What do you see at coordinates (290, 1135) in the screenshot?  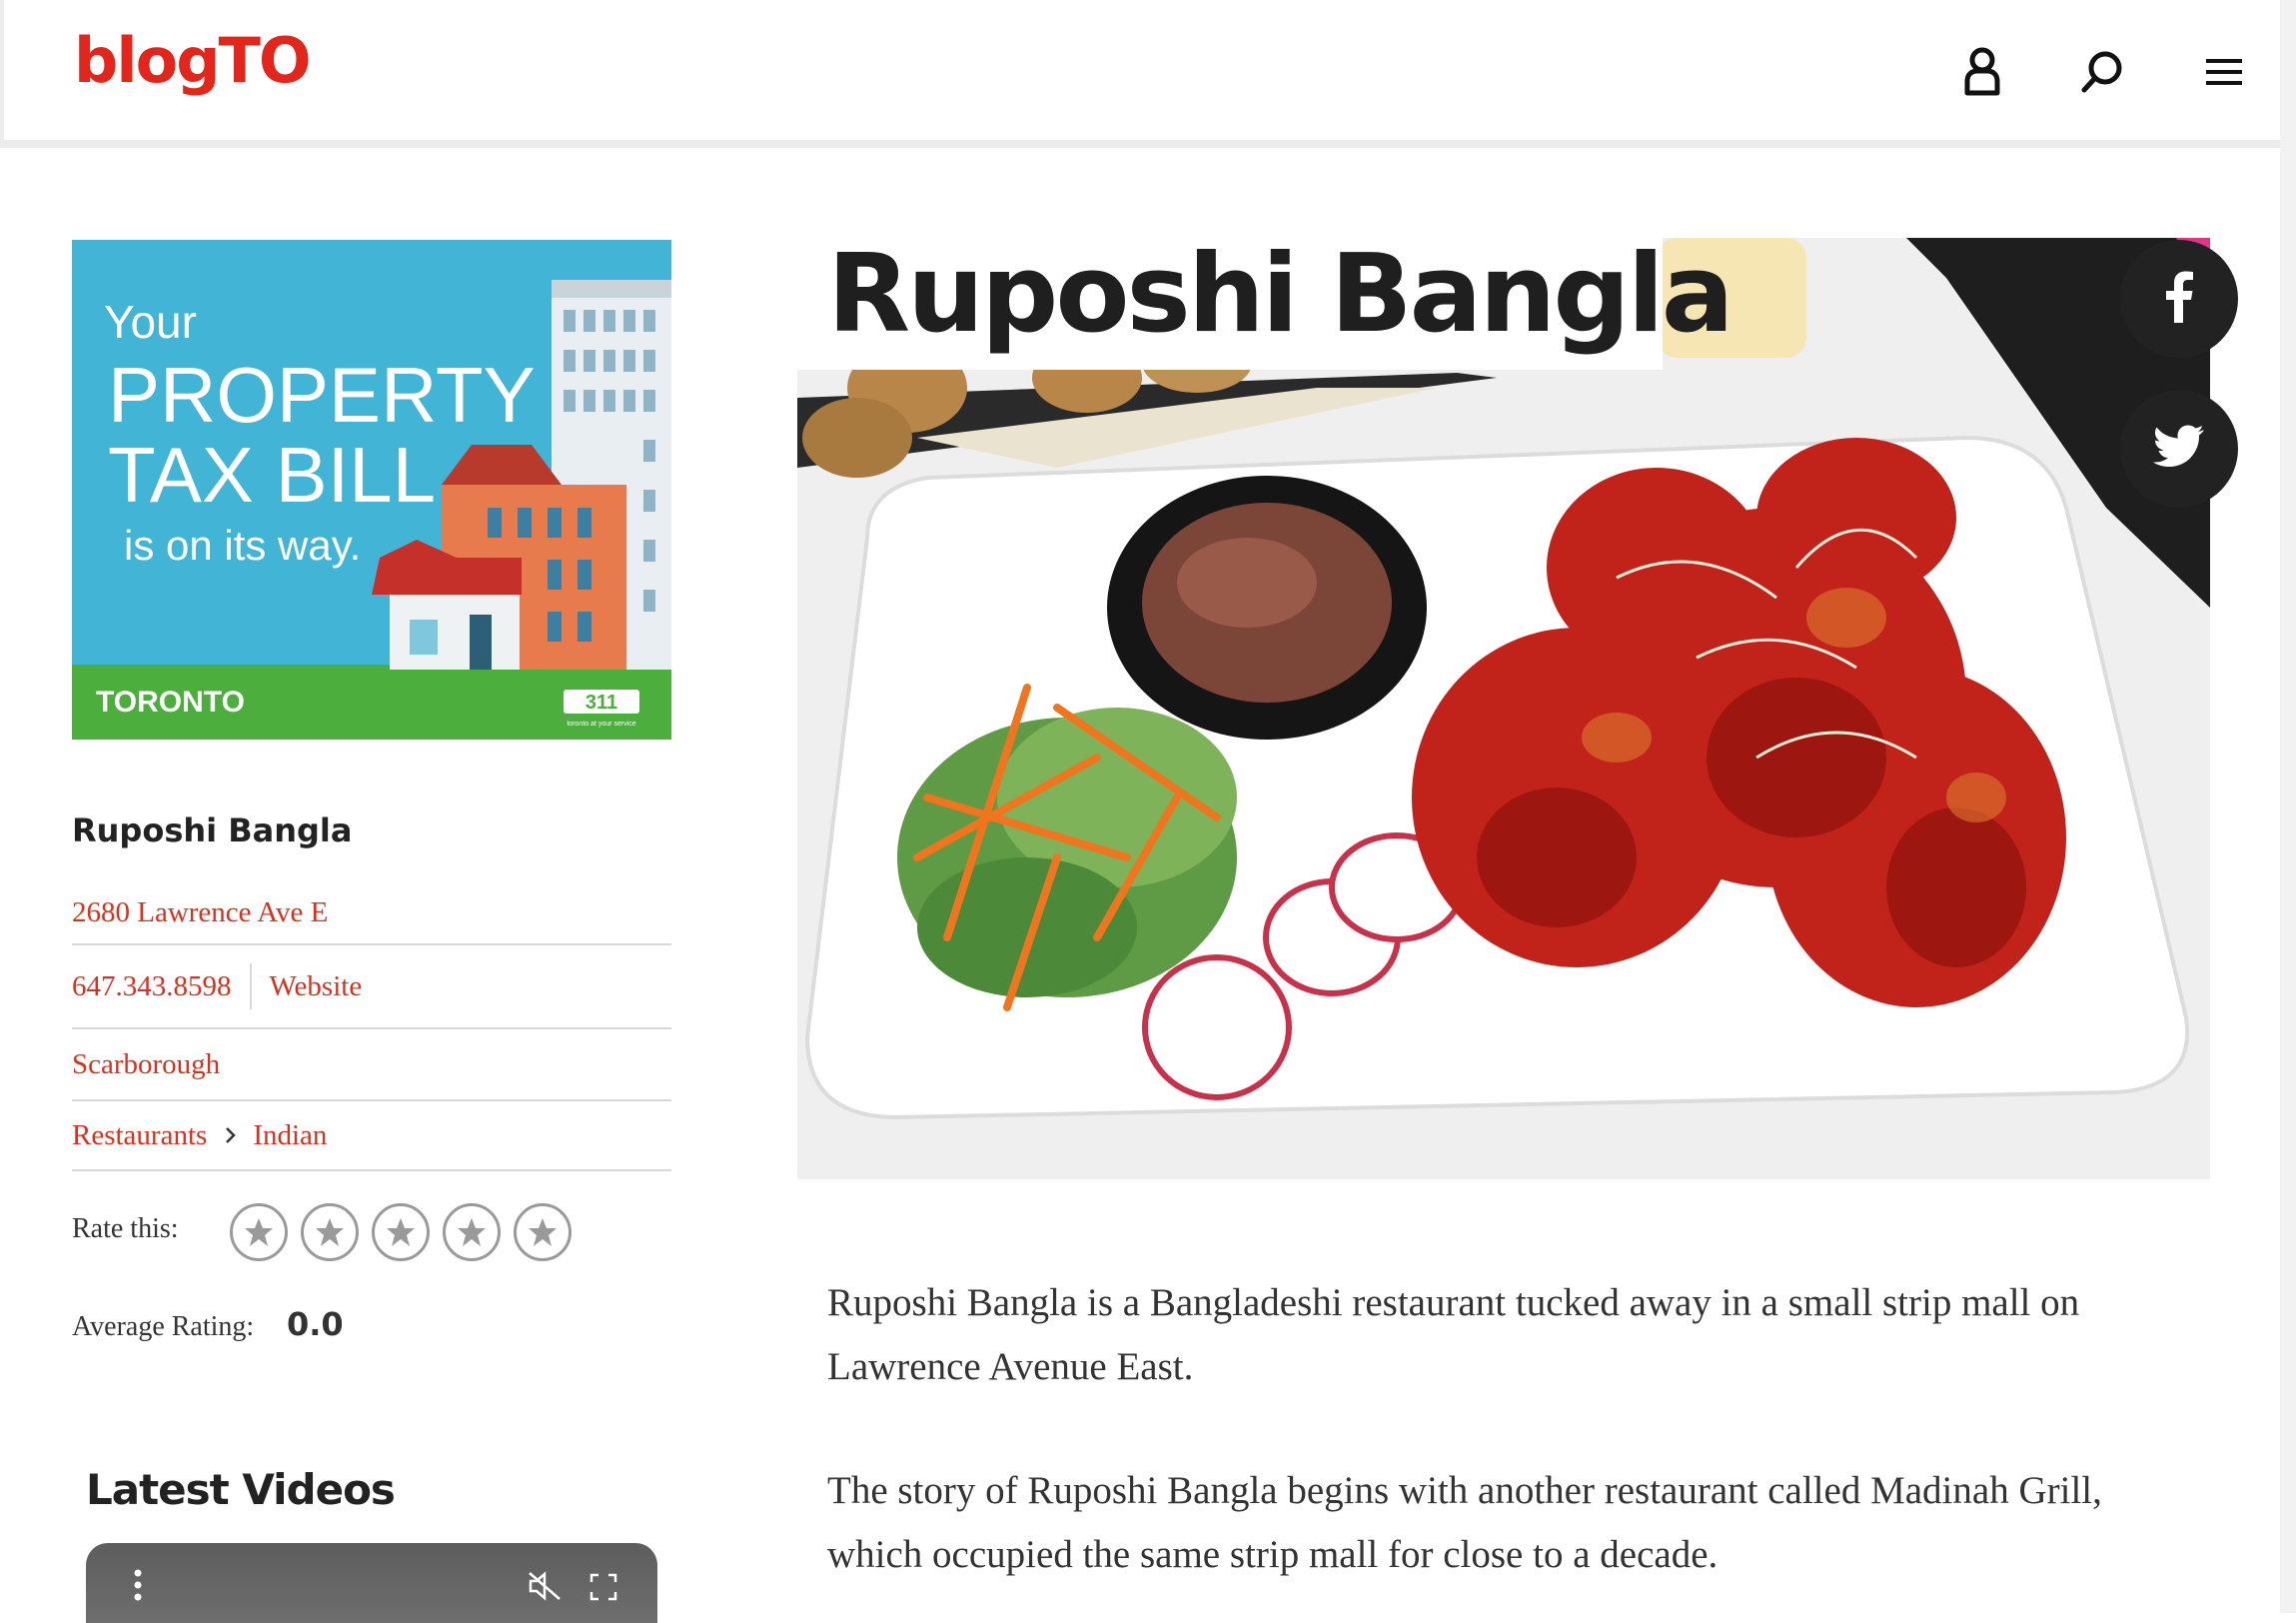 I see `subcategory-link: Indian` at bounding box center [290, 1135].